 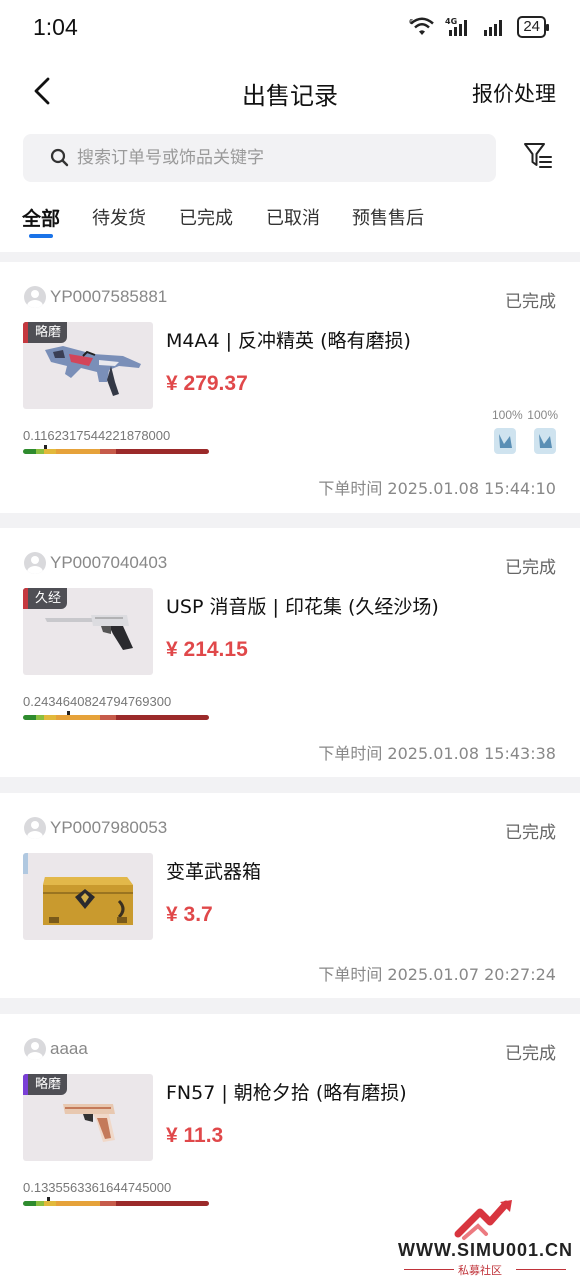 What do you see at coordinates (525, 441) in the screenshot?
I see `sticker-images` at bounding box center [525, 441].